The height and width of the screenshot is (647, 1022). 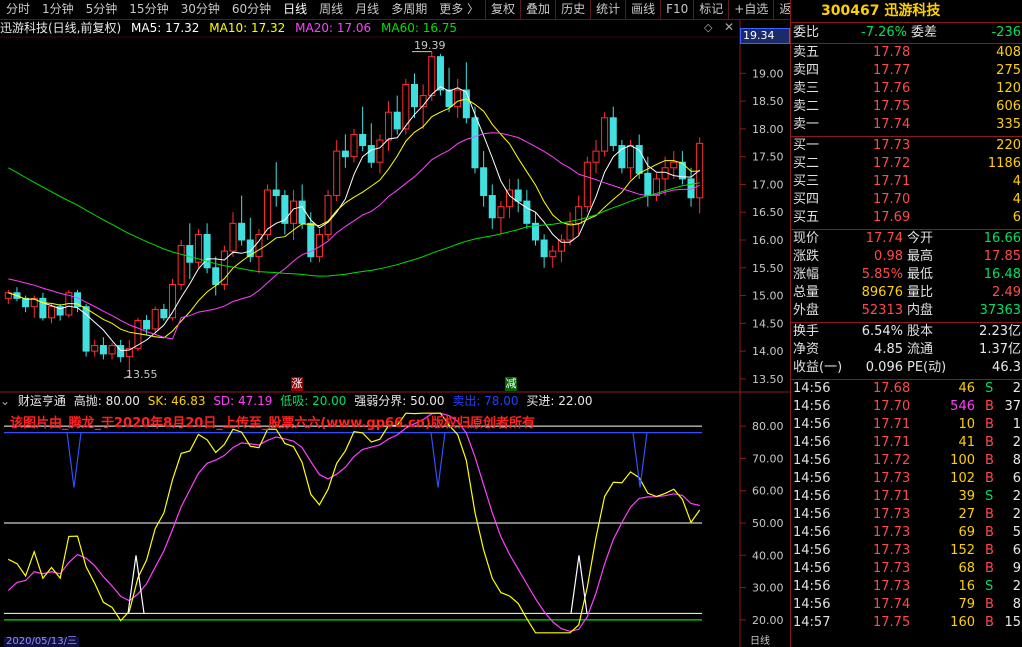 I want to click on tick-volume: 79, so click(x=966, y=604).